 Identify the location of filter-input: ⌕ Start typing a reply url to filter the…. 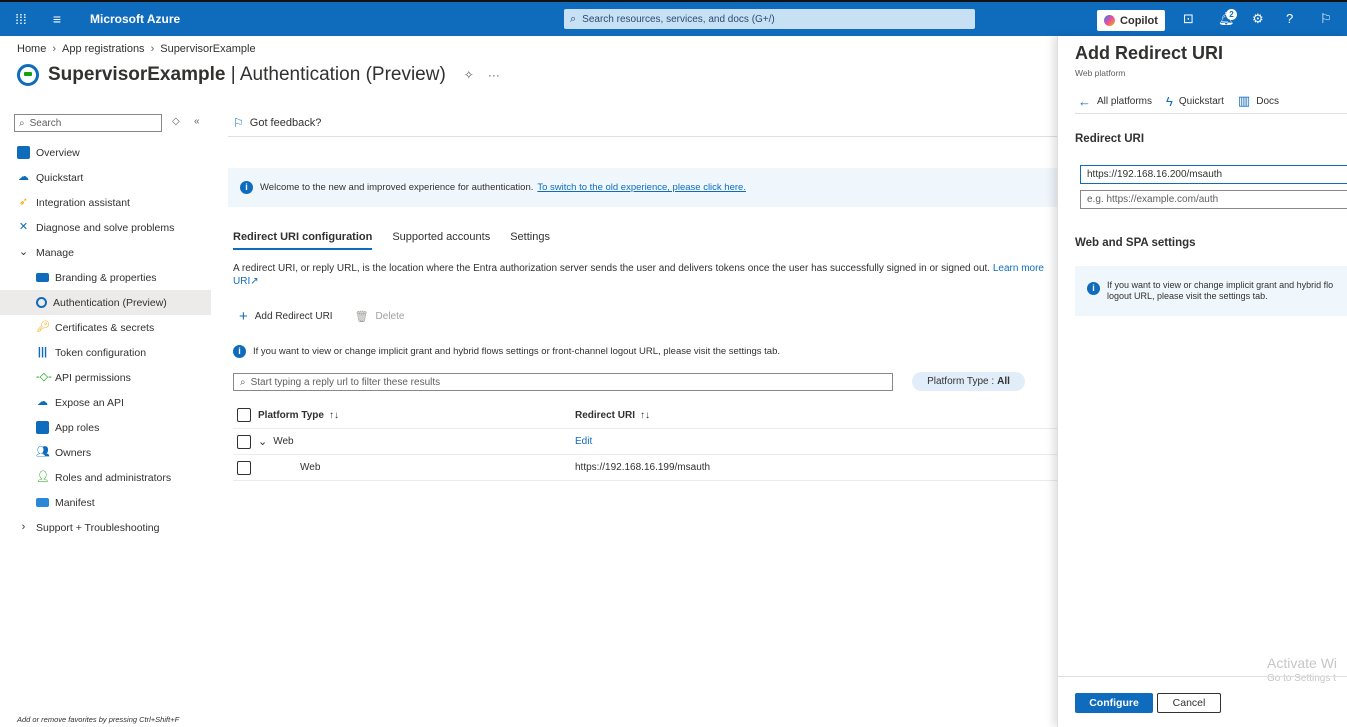
(563, 382).